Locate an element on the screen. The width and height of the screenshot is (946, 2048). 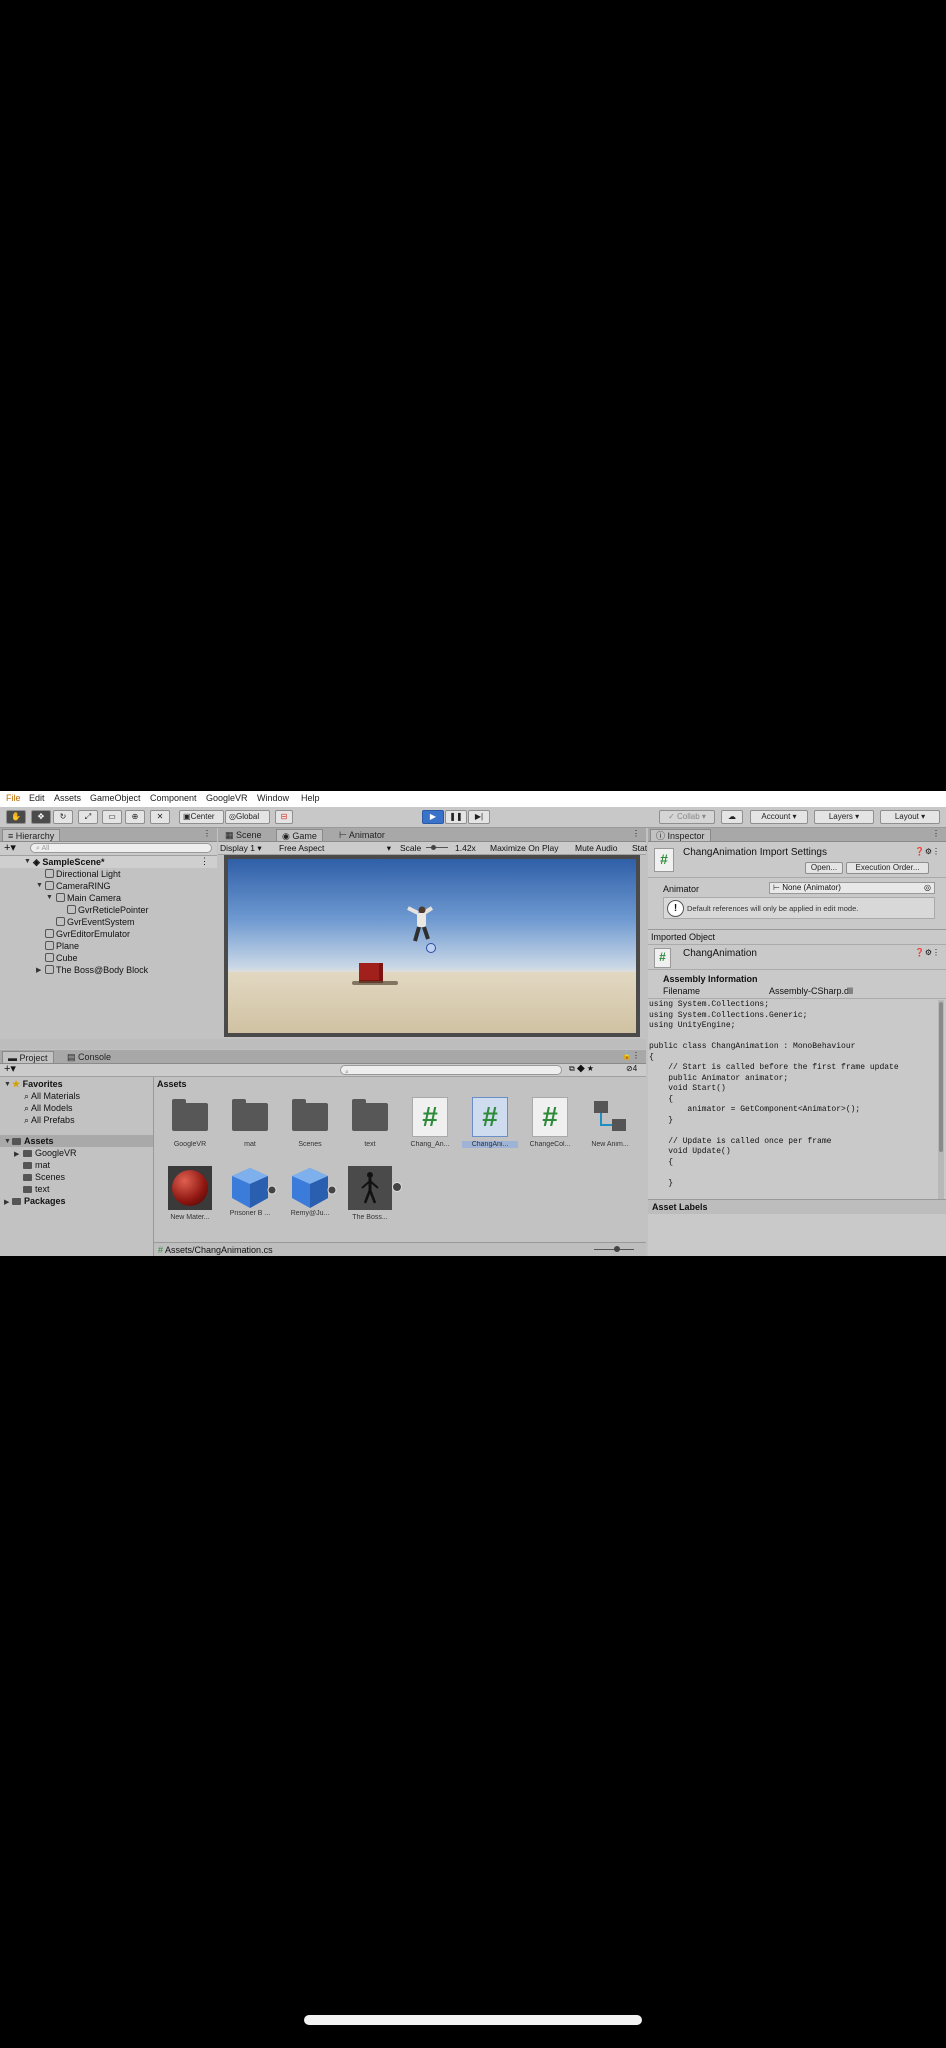
hand-tool-button: ✋ is located at coordinates (16, 817).